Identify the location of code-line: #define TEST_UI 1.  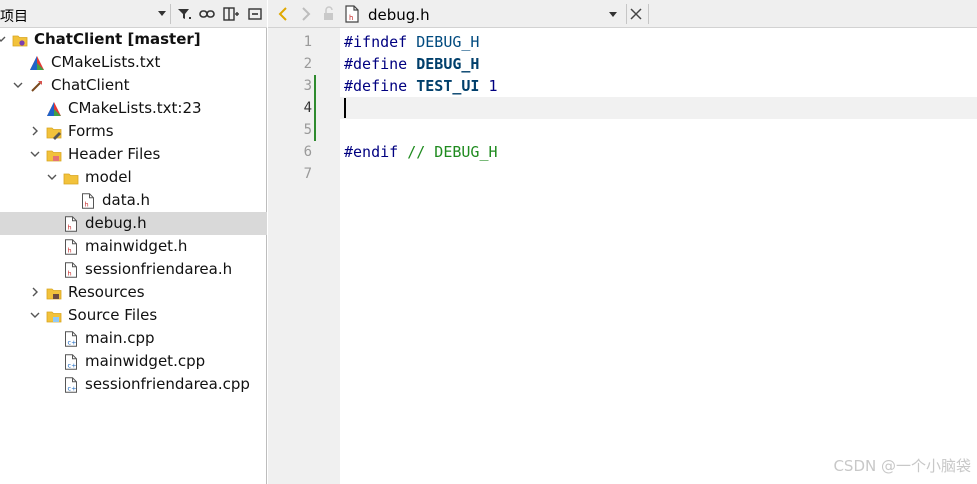
(421, 86).